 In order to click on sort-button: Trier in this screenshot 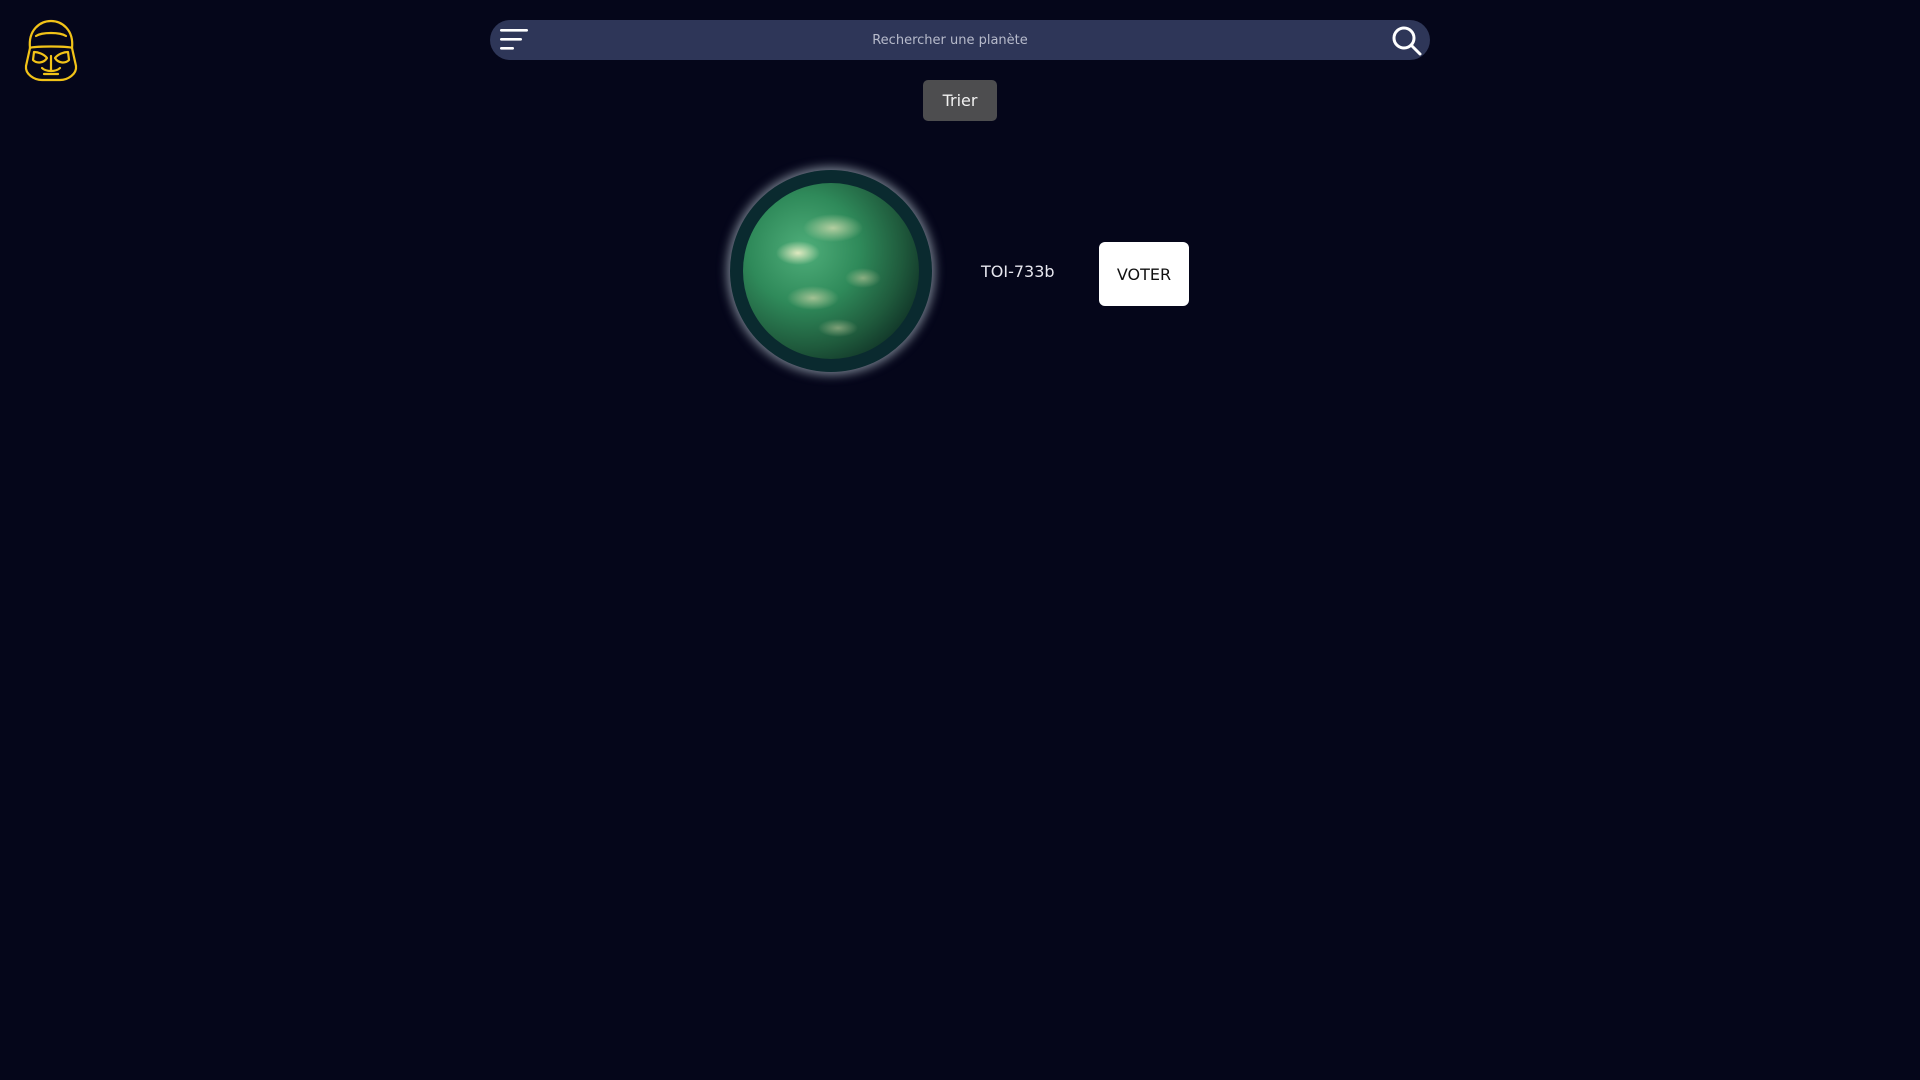, I will do `click(960, 100)`.